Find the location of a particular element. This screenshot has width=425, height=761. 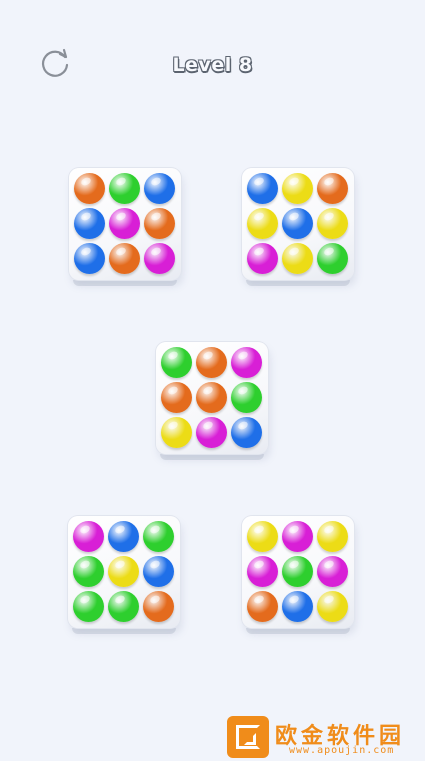

tray-bottom-right is located at coordinates (298, 575).